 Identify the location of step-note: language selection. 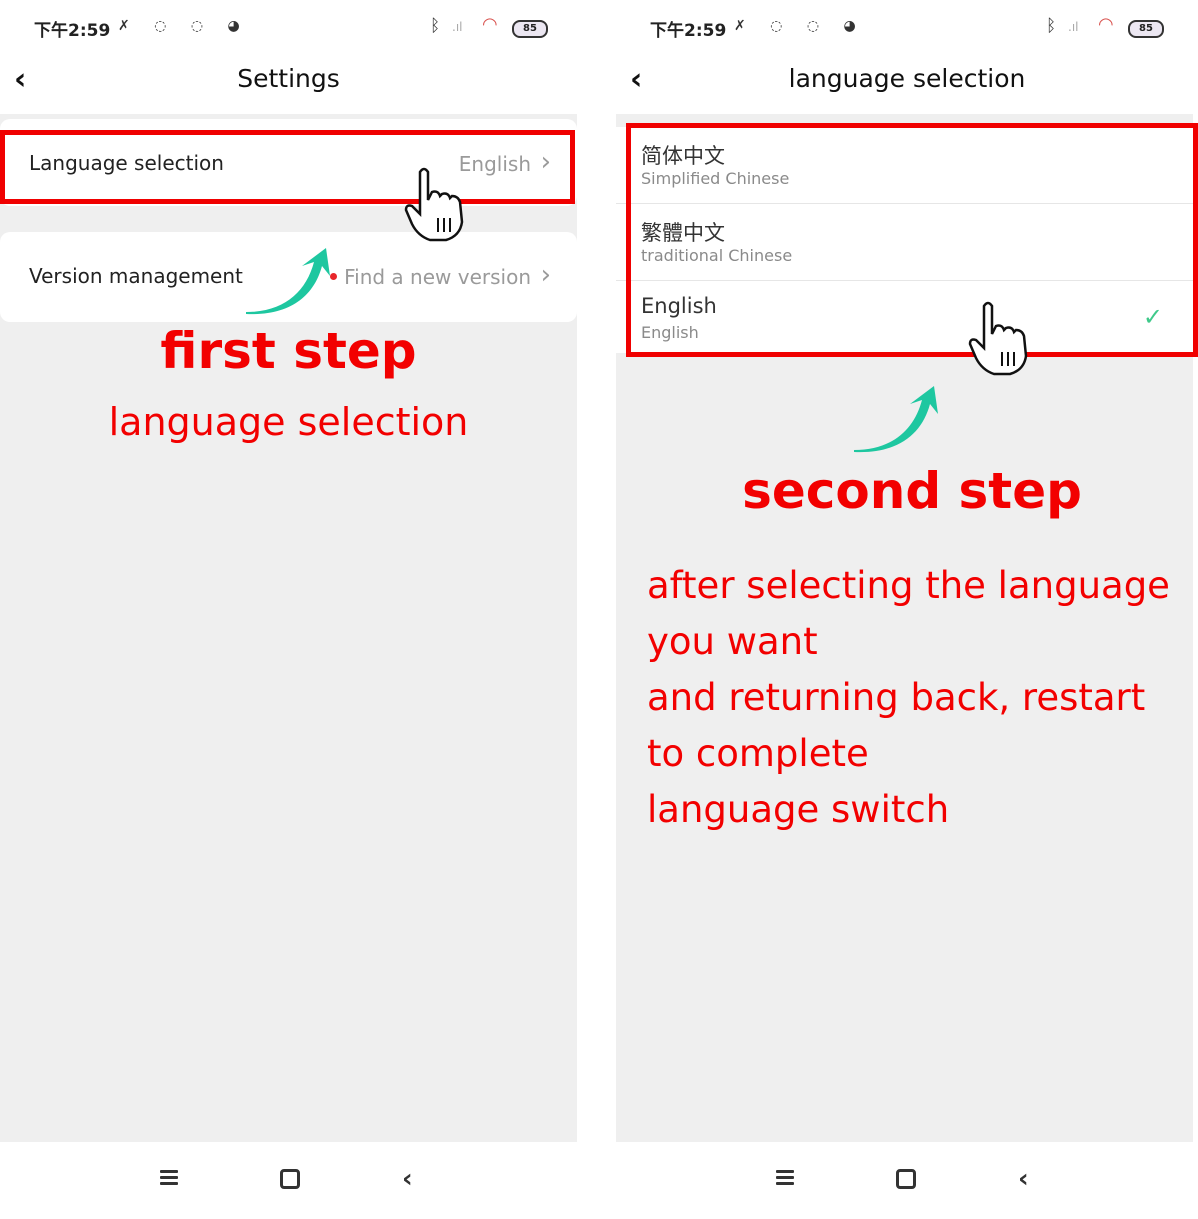
(288, 422).